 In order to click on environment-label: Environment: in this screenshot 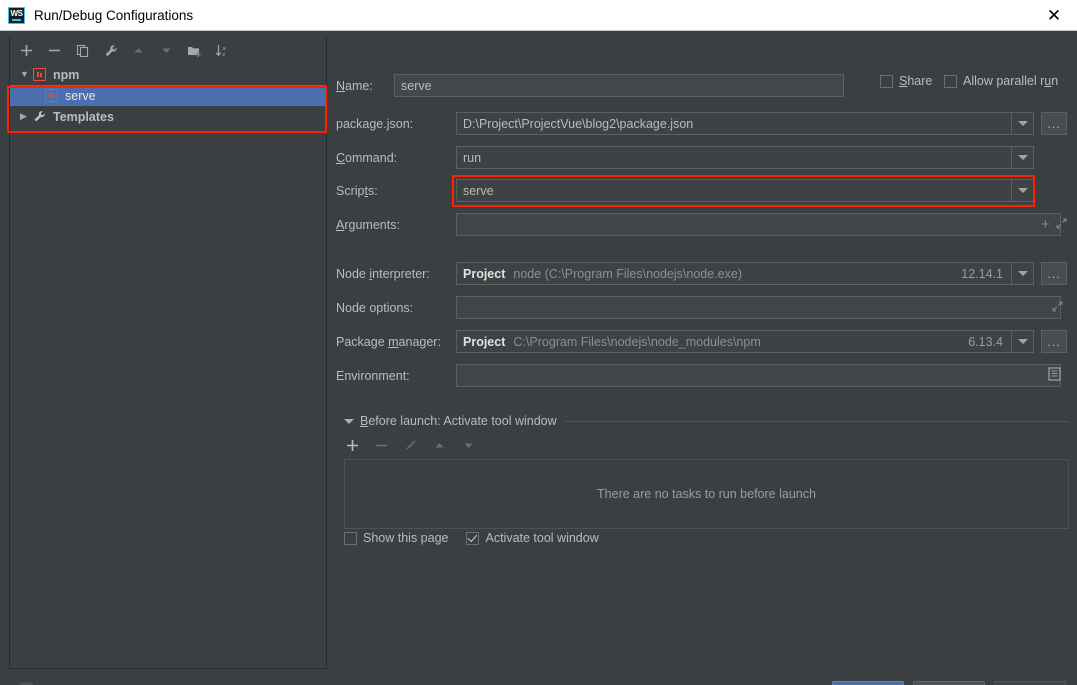, I will do `click(373, 375)`.